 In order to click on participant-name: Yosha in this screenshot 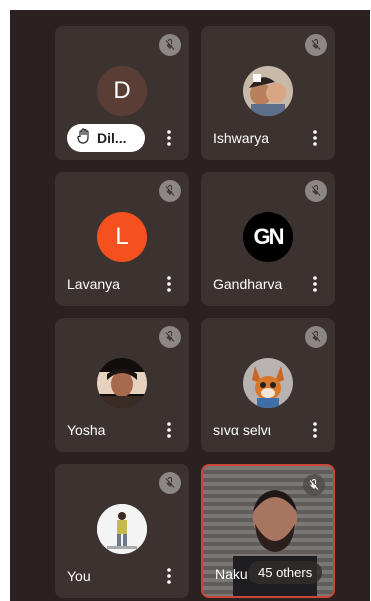, I will do `click(86, 430)`.